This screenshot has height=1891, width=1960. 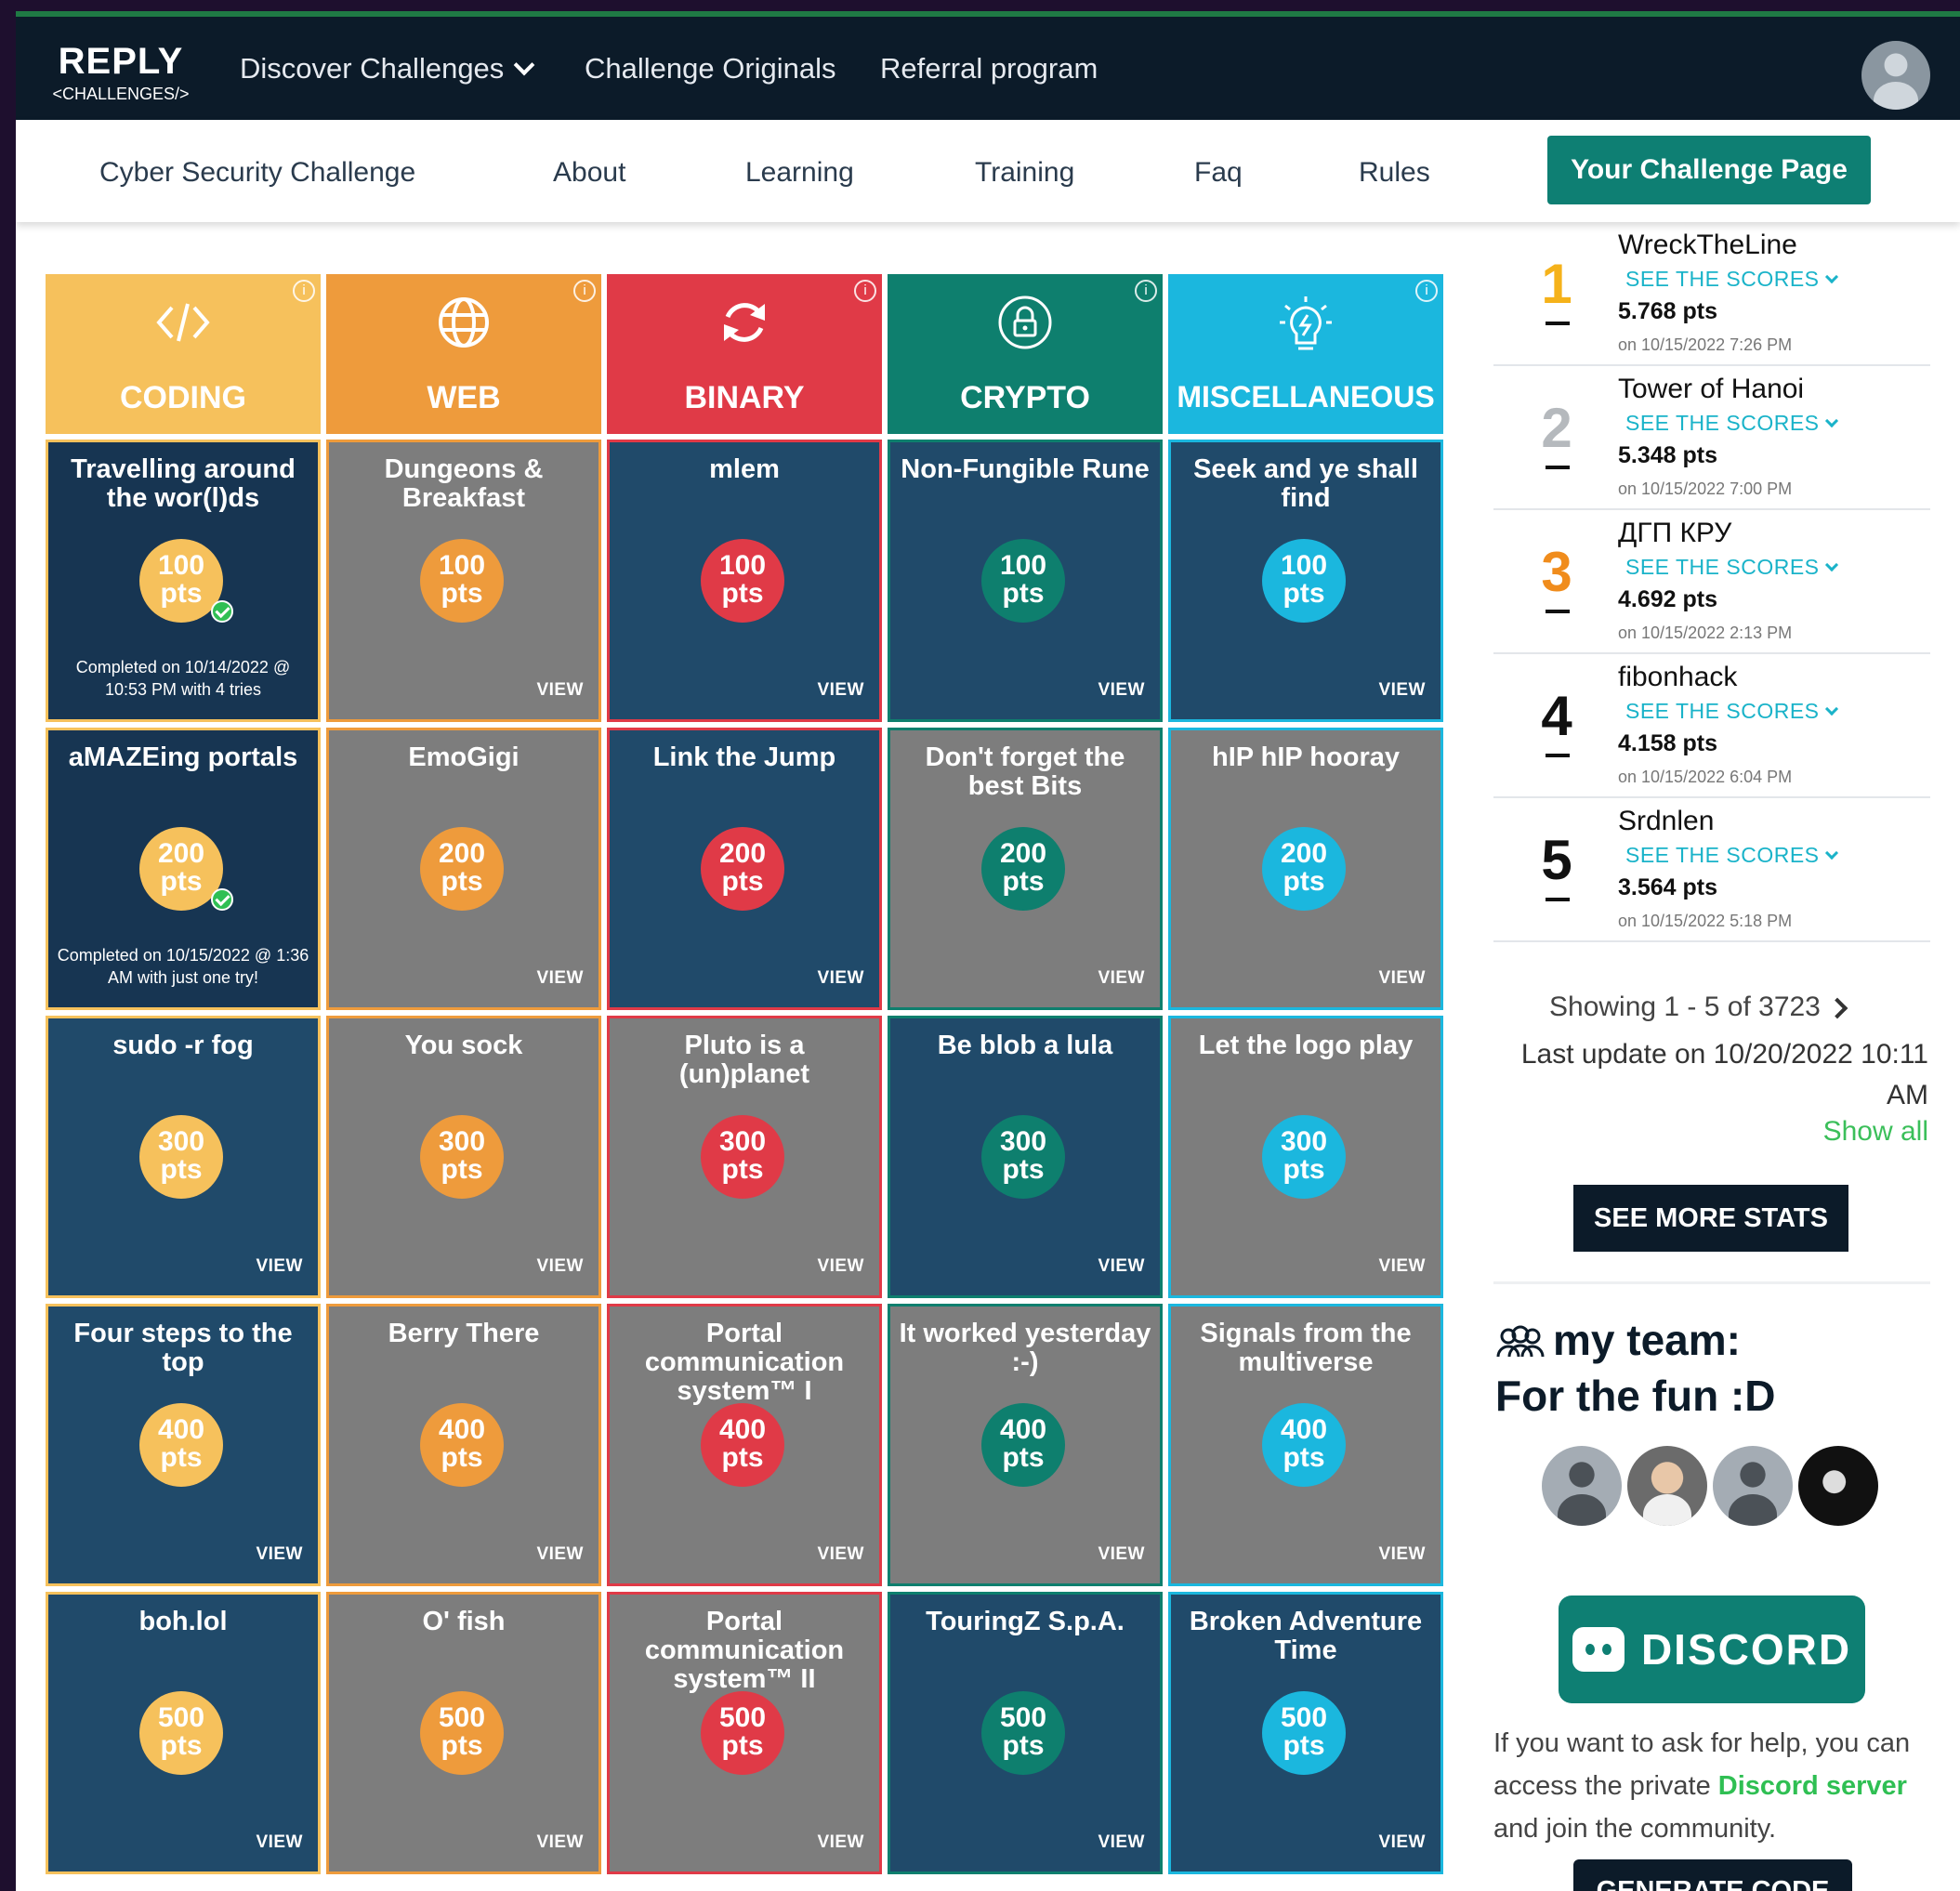 What do you see at coordinates (989, 69) in the screenshot?
I see `nav-referral-program: Referral program` at bounding box center [989, 69].